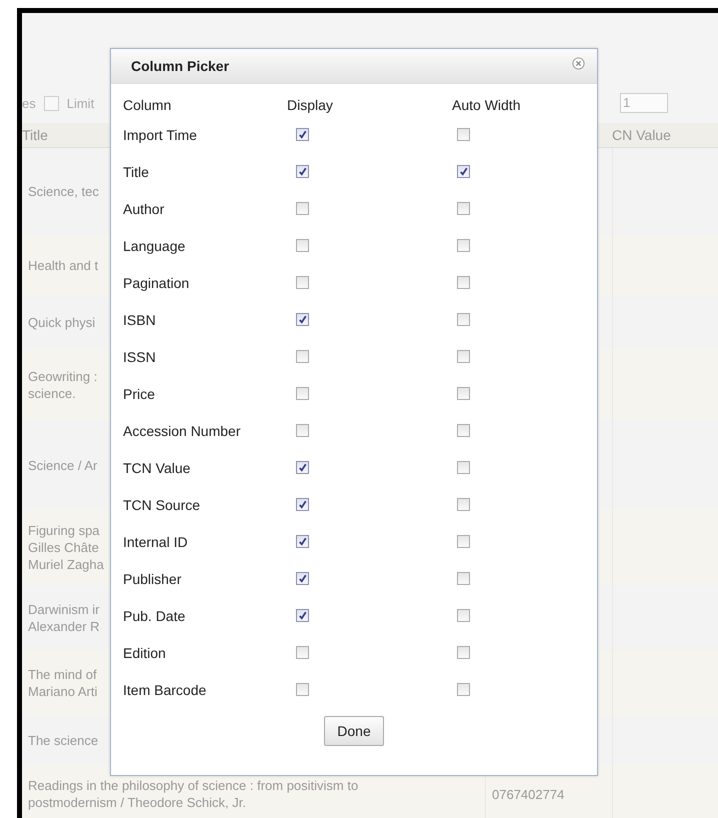  What do you see at coordinates (136, 172) in the screenshot?
I see `row-label: Title` at bounding box center [136, 172].